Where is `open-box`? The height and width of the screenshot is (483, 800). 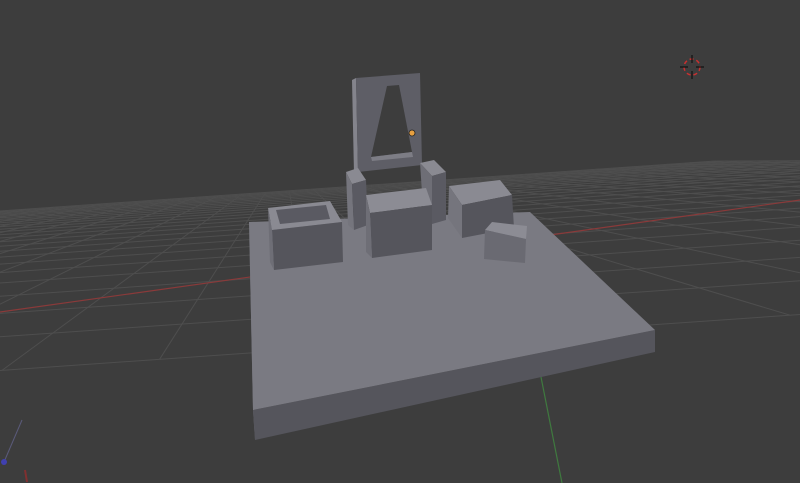
open-box is located at coordinates (305, 235).